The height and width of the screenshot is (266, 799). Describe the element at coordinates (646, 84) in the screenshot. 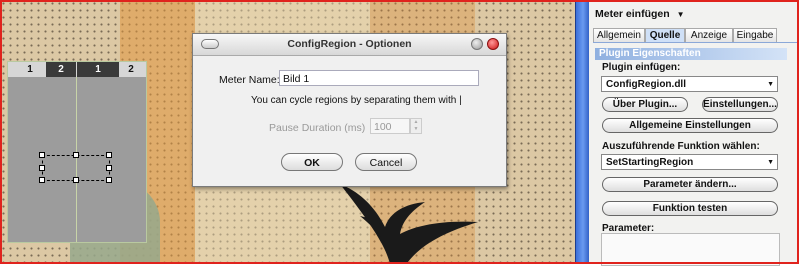

I see `plugin-select-value: ConfigRegion.dll` at that location.